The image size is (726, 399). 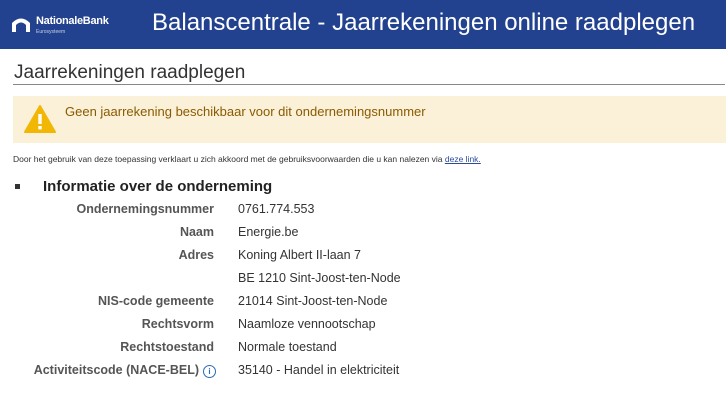 I want to click on info-row-rechtstoestand: Rechtstoestand Normale toestand, so click(x=363, y=350).